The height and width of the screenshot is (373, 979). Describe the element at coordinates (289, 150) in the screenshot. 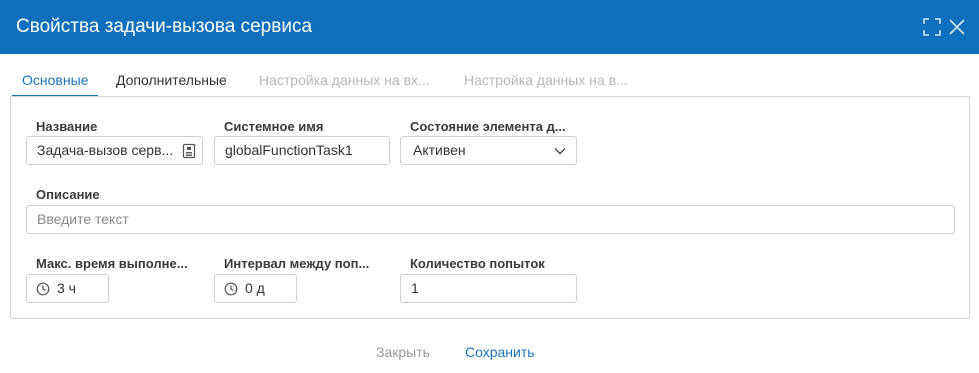

I see `system-name-value: globalFunctionTask1` at that location.